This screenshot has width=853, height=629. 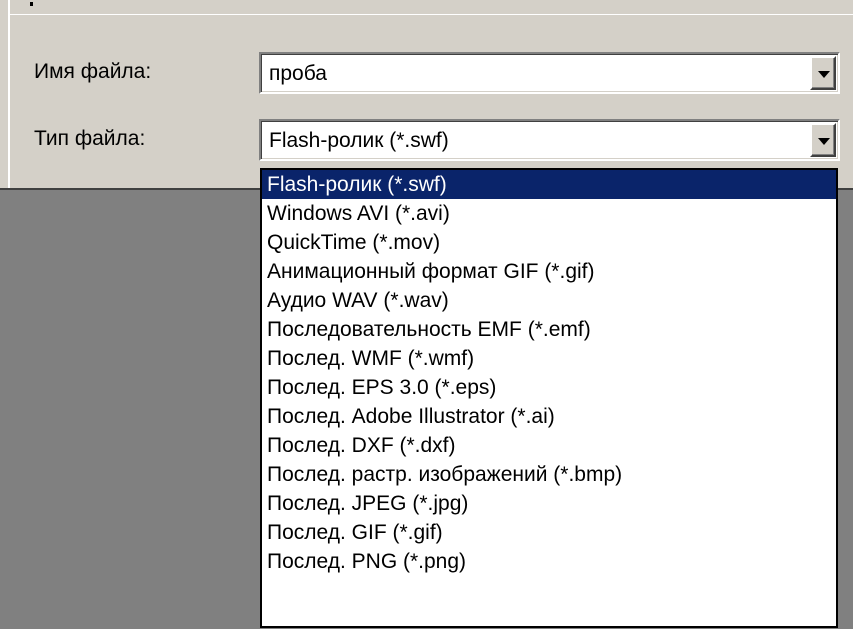 What do you see at coordinates (549, 242) in the screenshot?
I see `filetype-option: QuickTime (*.mov)` at bounding box center [549, 242].